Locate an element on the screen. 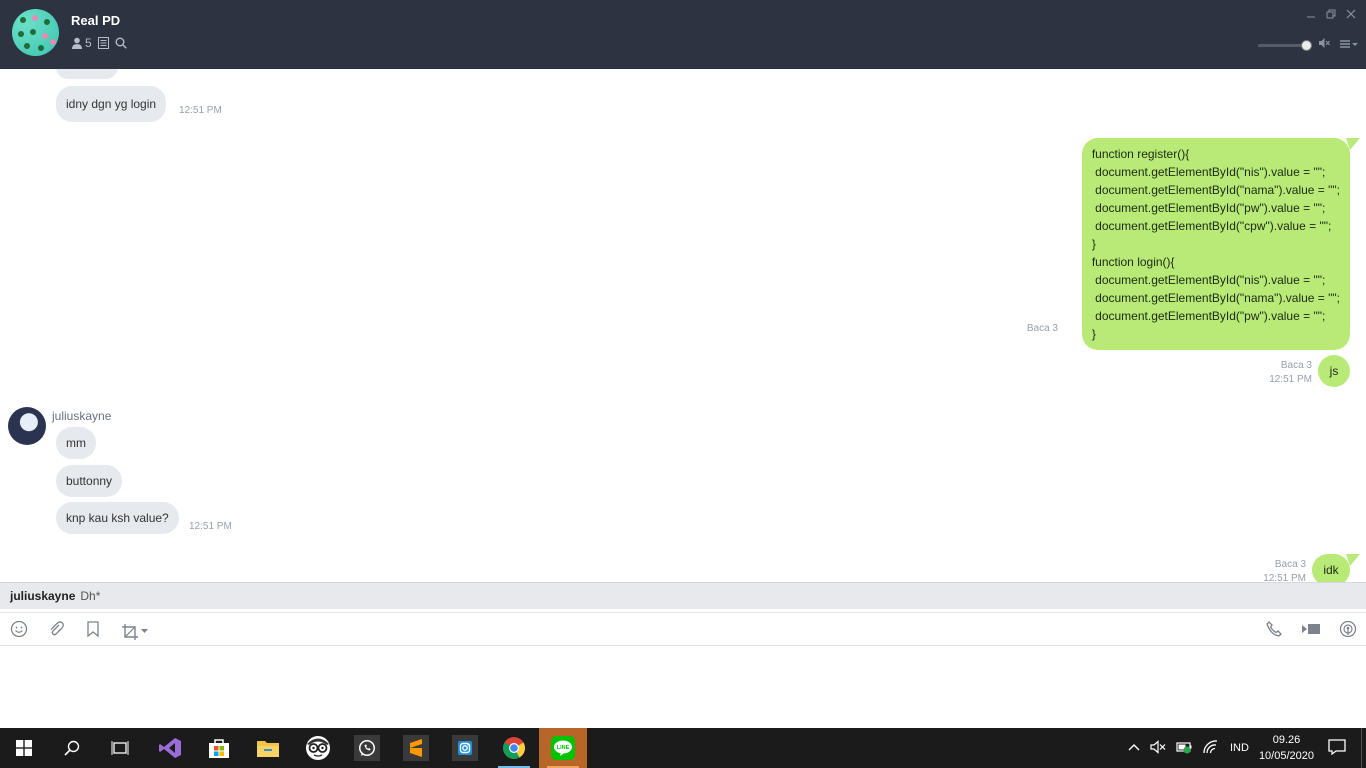  message-bubble: idk is located at coordinates (1331, 568).